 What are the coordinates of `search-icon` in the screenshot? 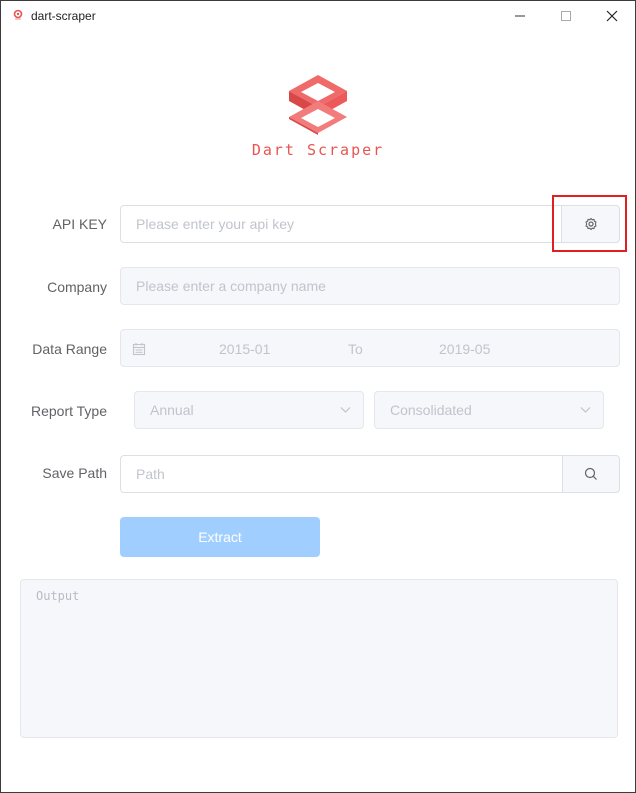 It's located at (590, 473).